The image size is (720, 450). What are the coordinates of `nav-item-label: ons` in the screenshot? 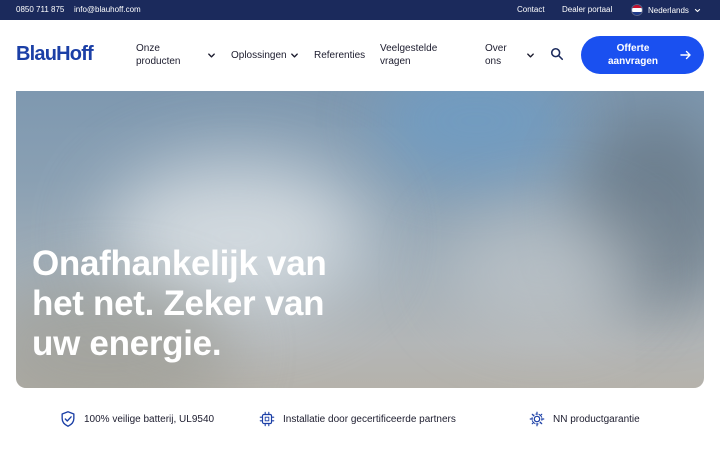 It's located at (493, 61).